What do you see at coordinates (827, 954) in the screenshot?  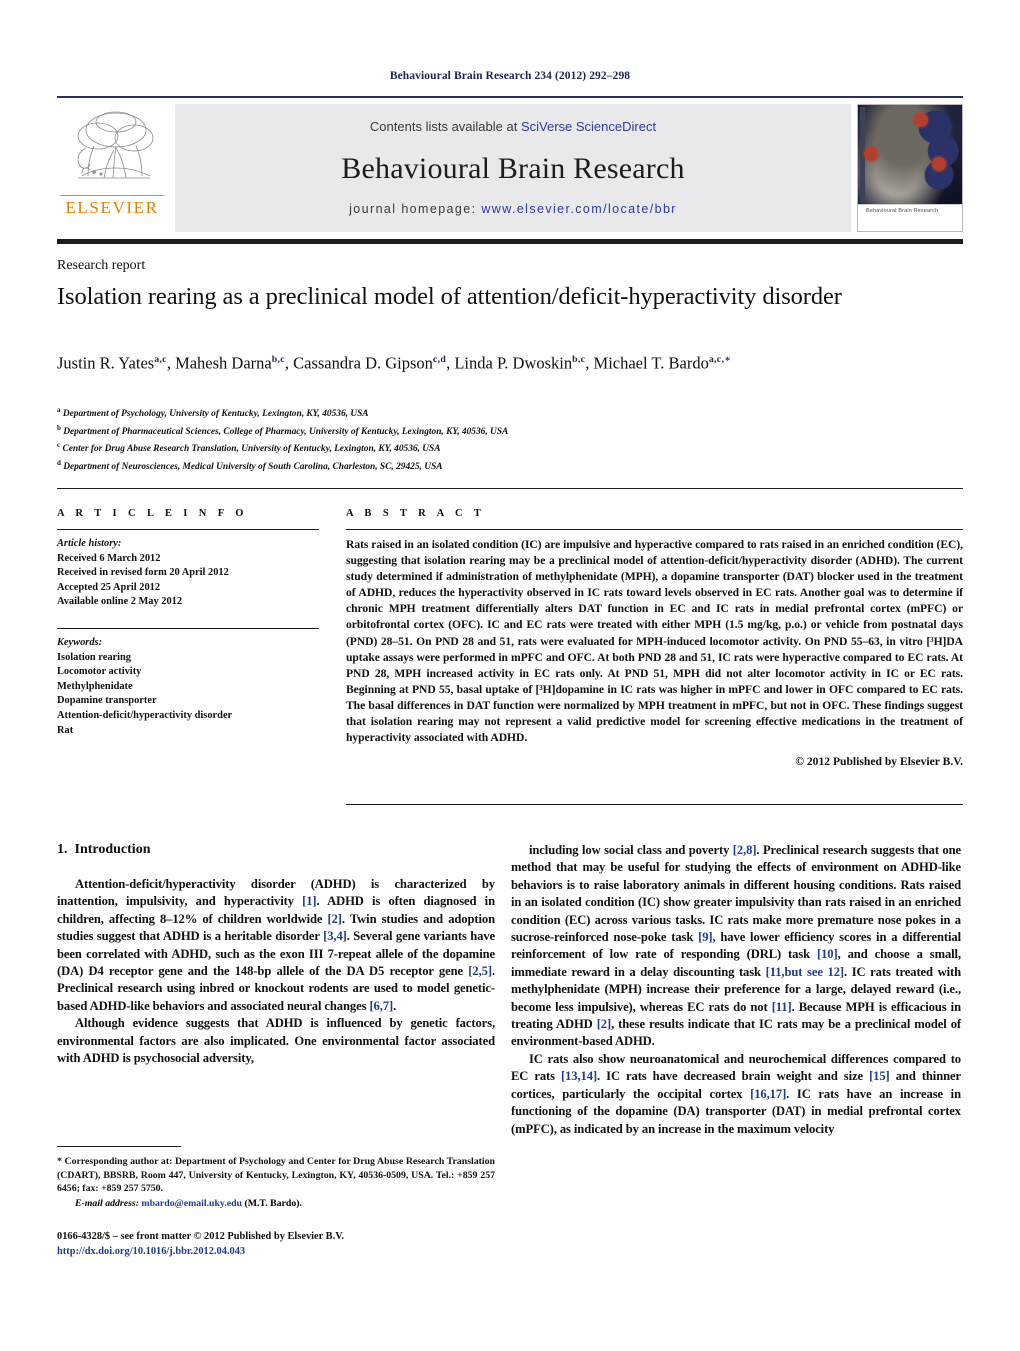 I see `citation-link: [10]` at bounding box center [827, 954].